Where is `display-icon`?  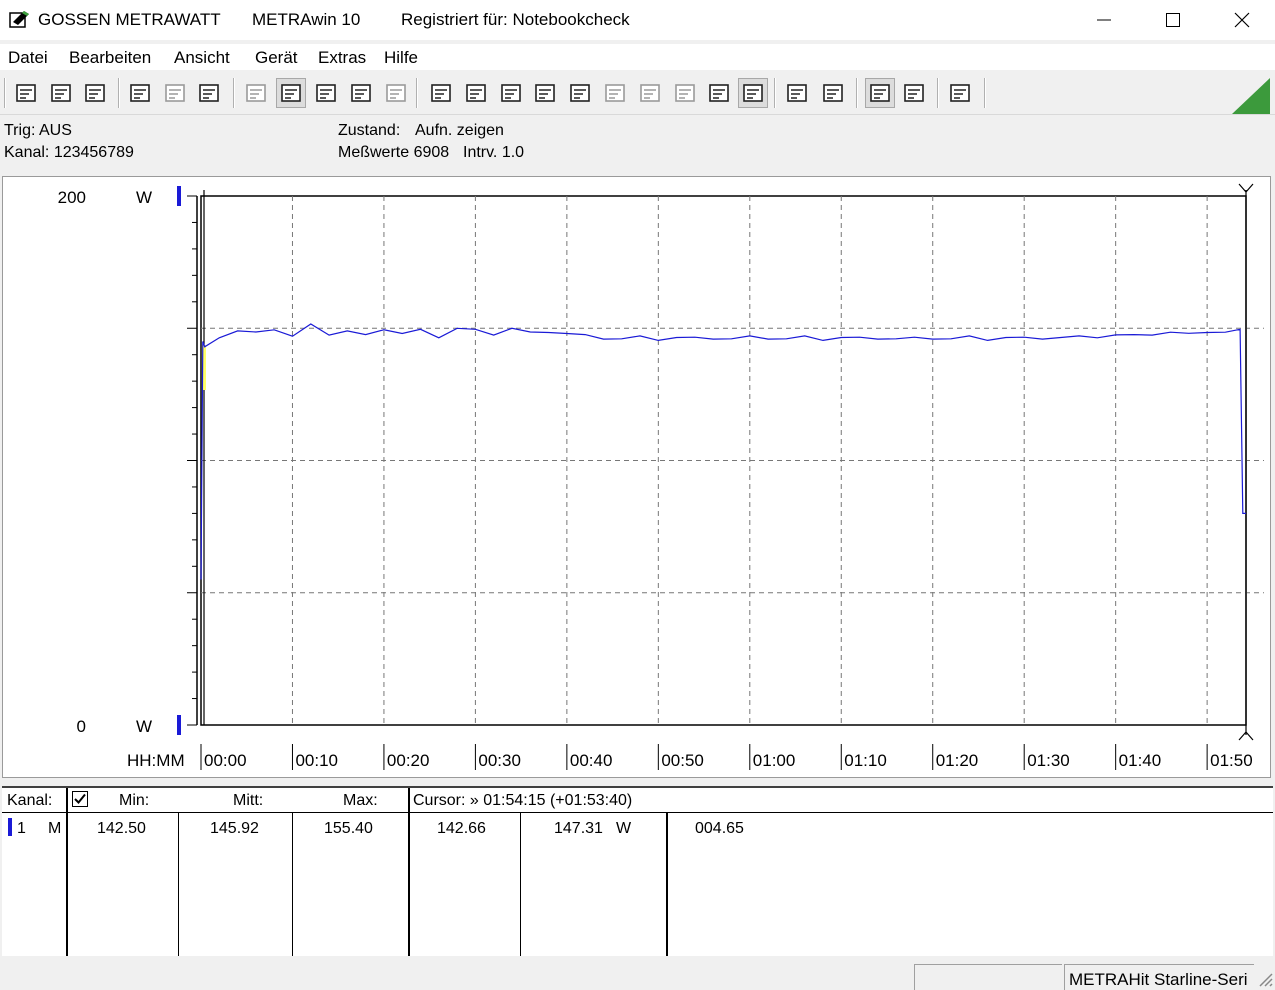
display-icon is located at coordinates (615, 93).